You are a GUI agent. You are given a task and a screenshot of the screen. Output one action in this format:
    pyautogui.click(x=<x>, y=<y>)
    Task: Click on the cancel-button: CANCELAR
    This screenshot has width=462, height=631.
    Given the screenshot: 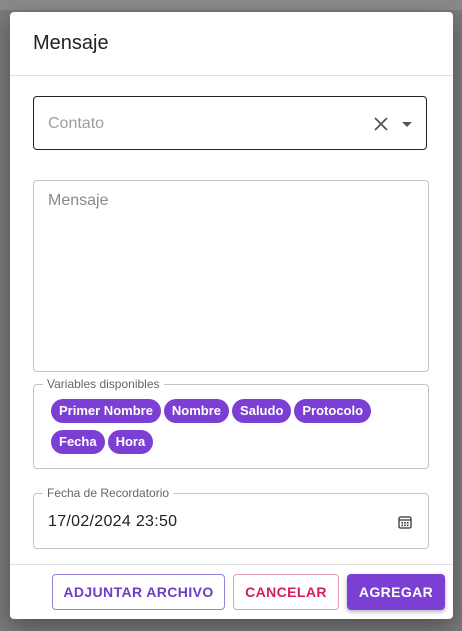 What is the action you would take?
    pyautogui.click(x=286, y=592)
    